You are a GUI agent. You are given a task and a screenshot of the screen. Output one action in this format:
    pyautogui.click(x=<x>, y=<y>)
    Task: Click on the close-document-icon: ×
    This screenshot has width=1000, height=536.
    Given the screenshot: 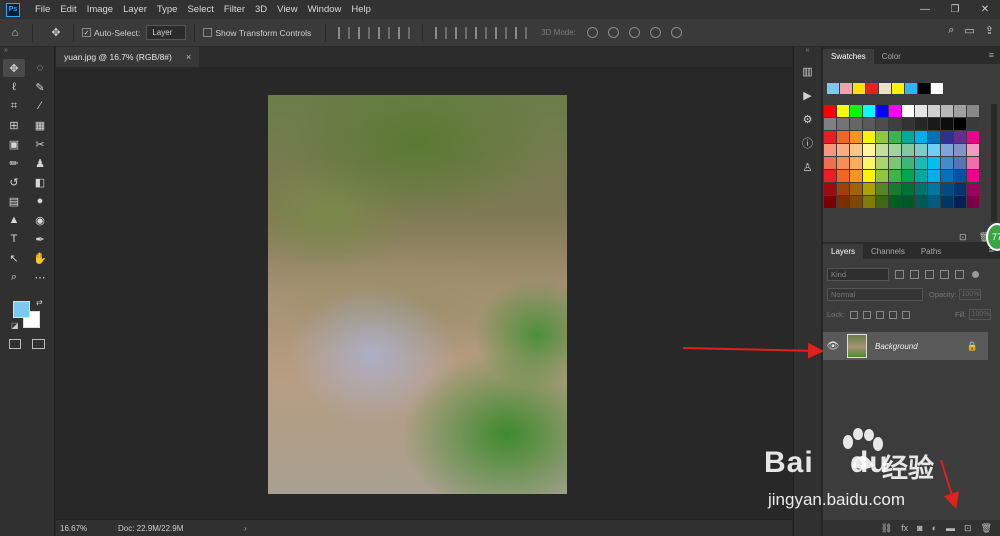 What is the action you would take?
    pyautogui.click(x=188, y=57)
    